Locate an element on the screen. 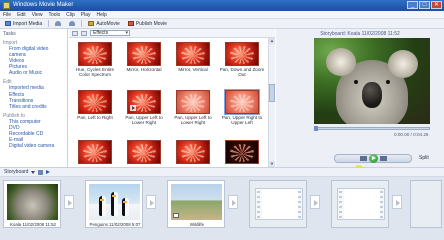  menu-edit: Edit is located at coordinates (21, 15).